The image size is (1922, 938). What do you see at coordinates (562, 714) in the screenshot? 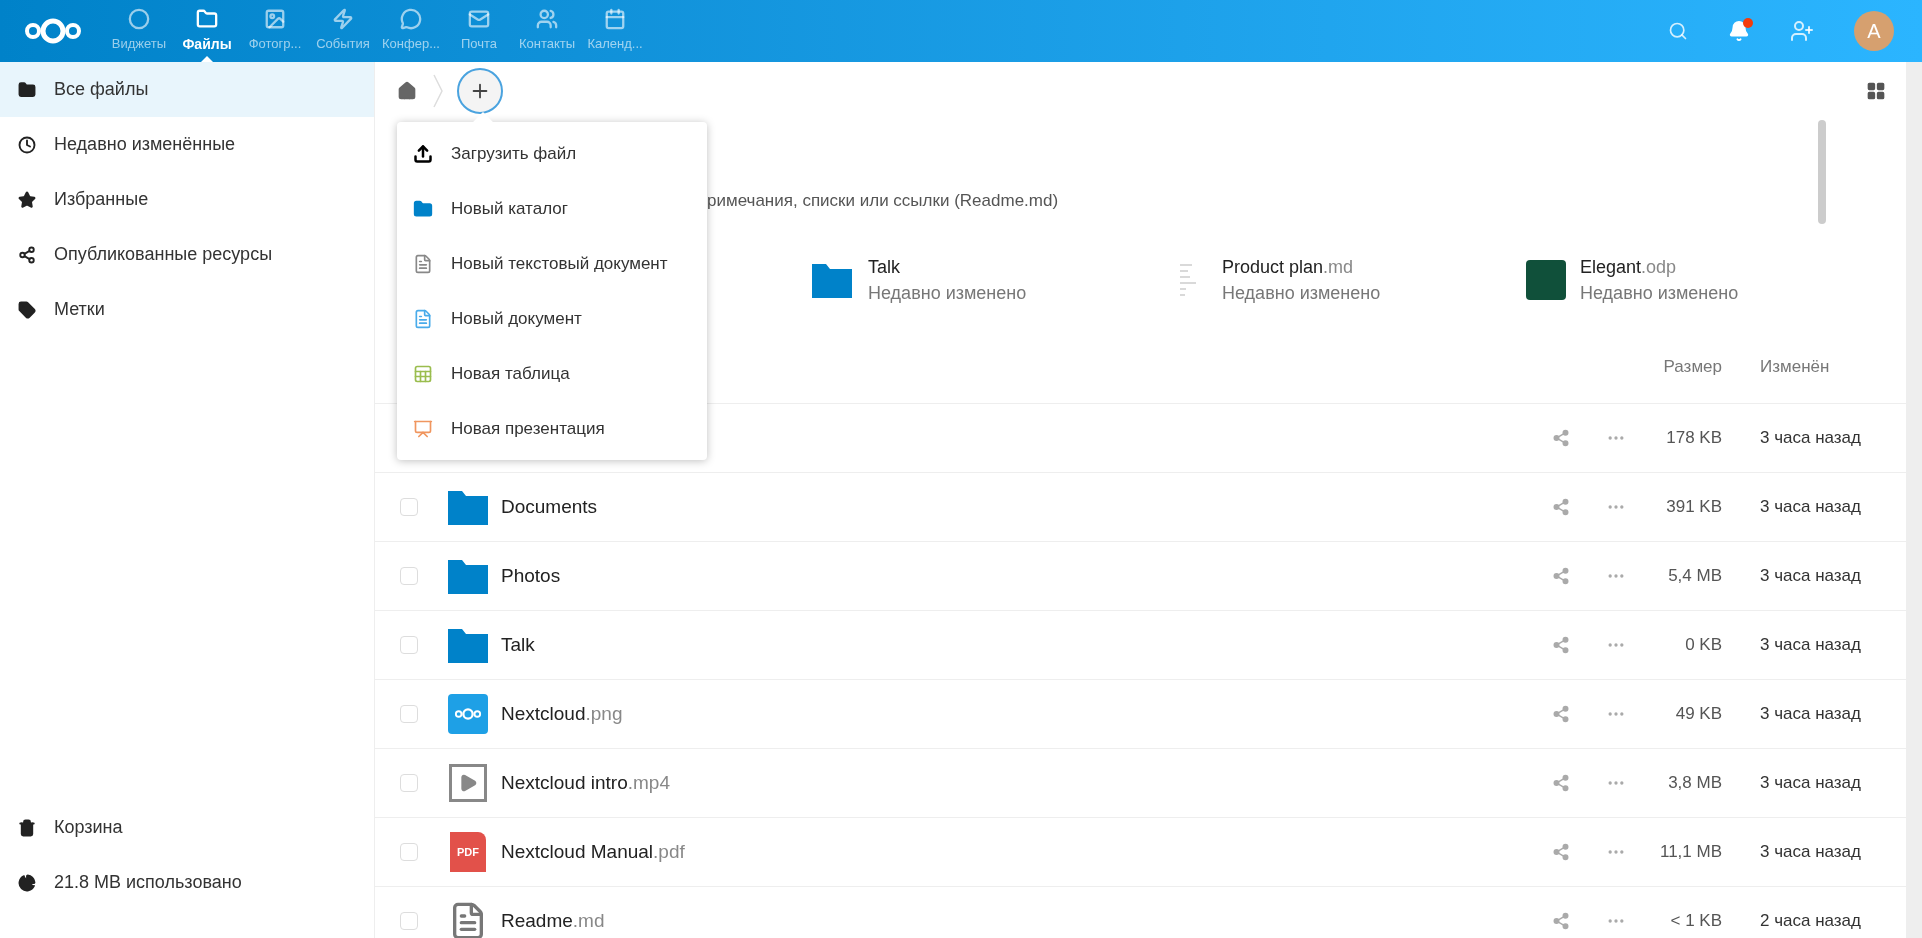
I see `file-name: Nextcloud.png` at bounding box center [562, 714].